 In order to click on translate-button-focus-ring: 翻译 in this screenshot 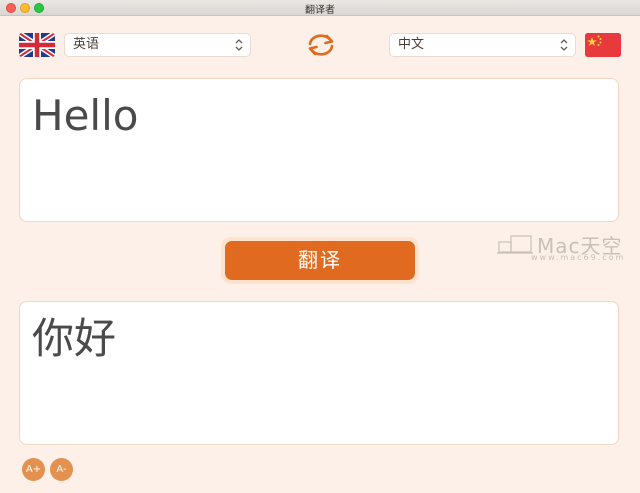, I will do `click(320, 260)`.